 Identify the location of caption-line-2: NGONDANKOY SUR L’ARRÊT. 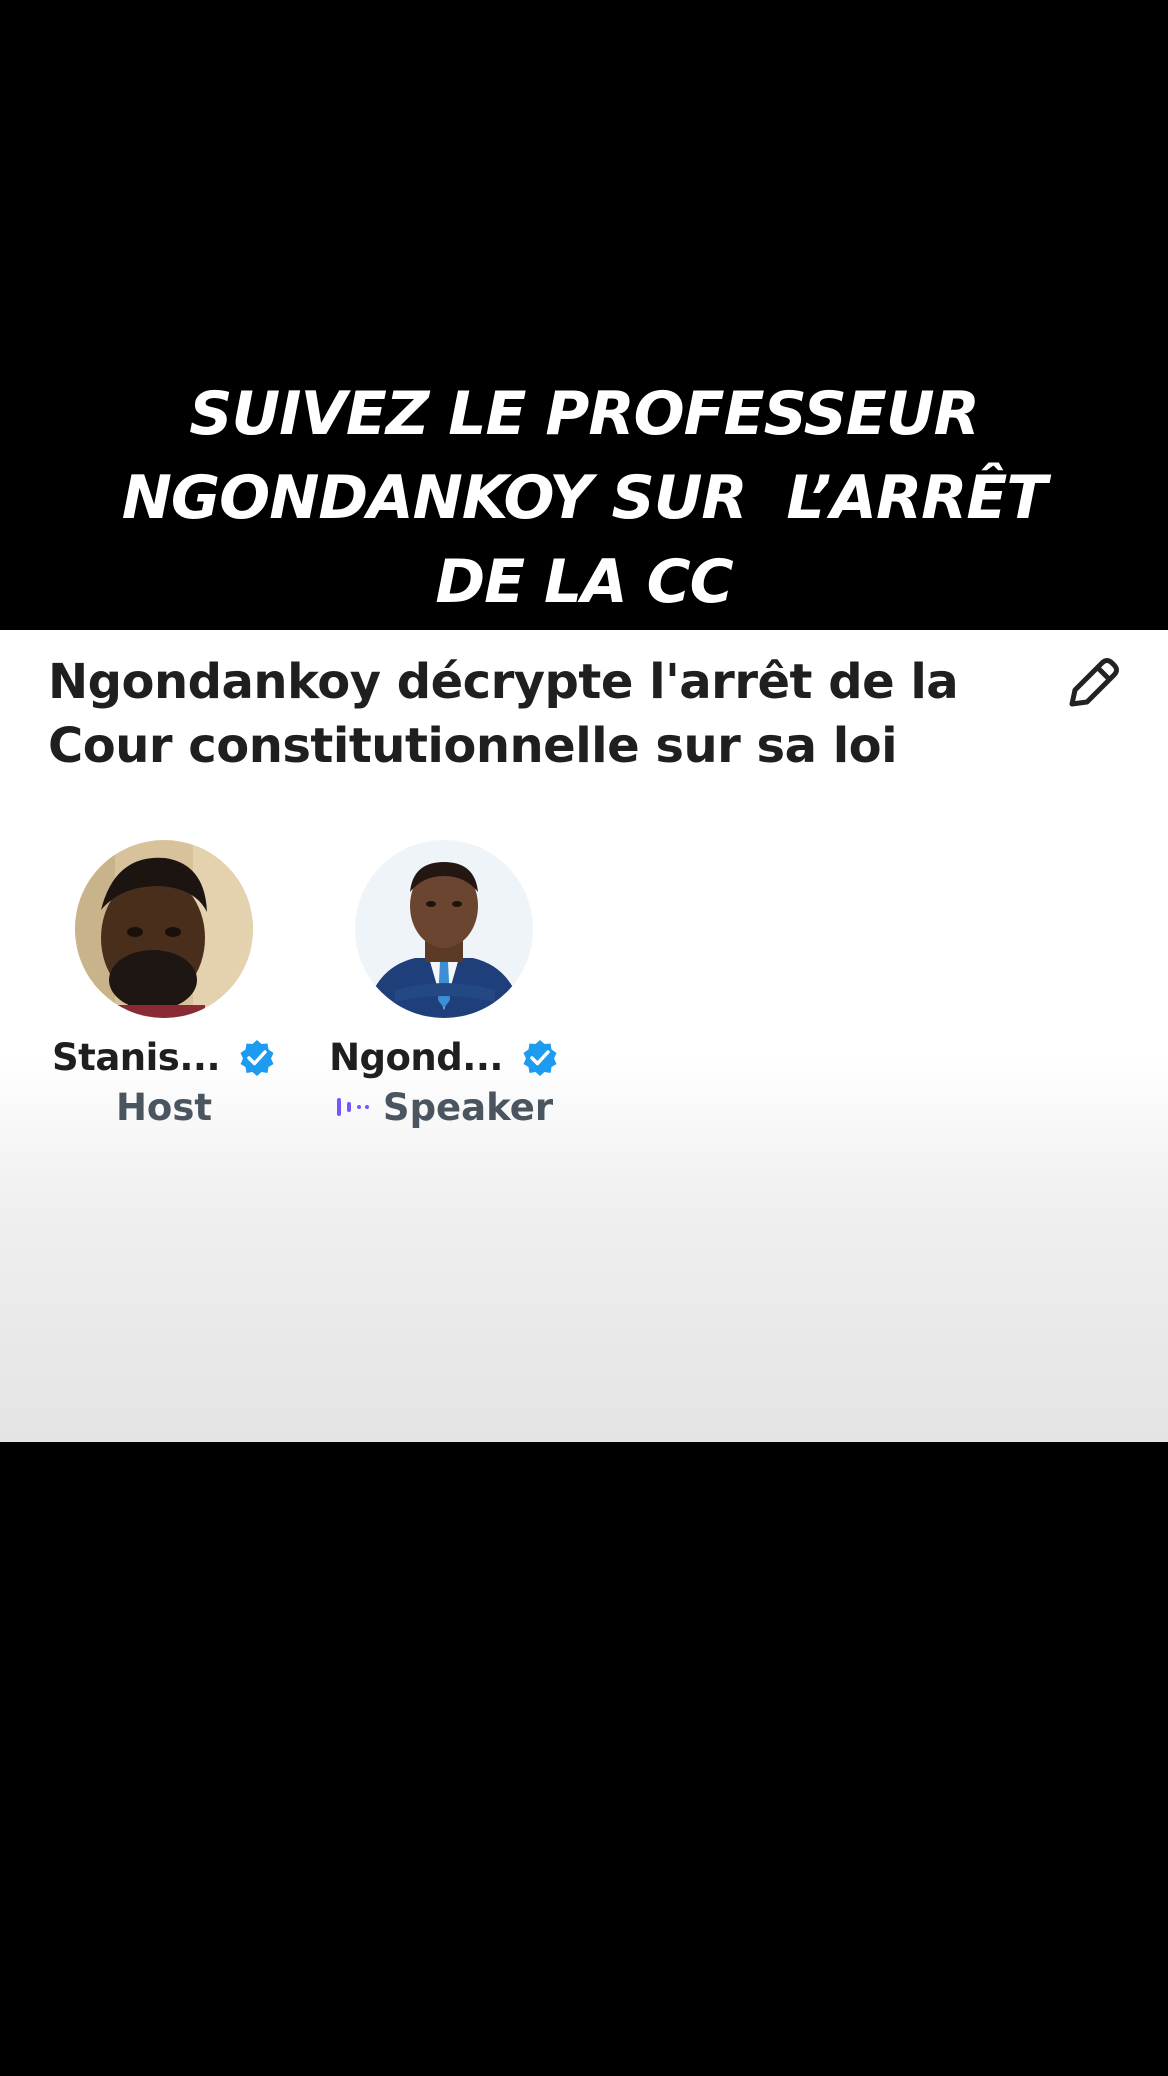
(584, 498).